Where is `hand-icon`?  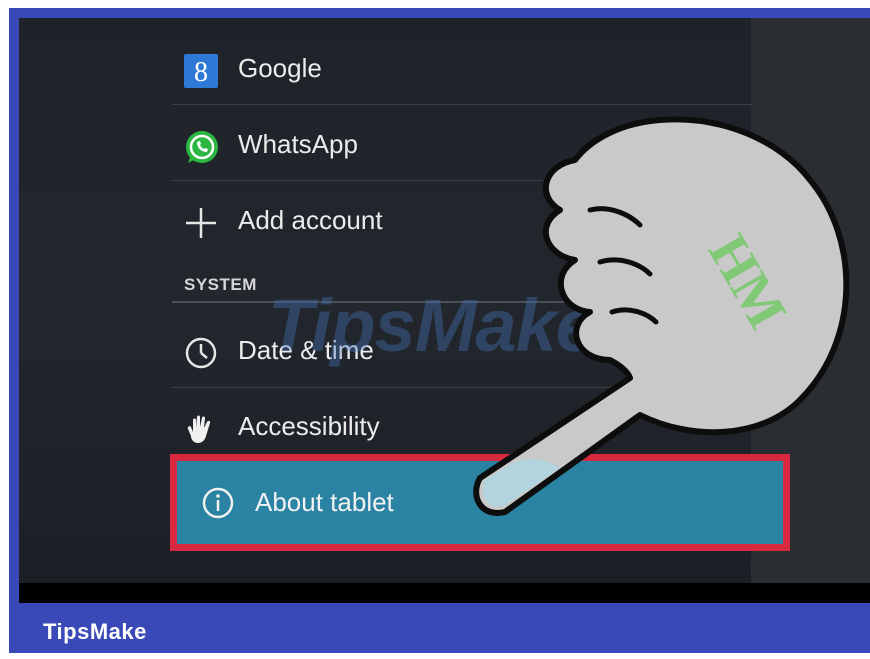
hand-icon is located at coordinates (201, 429).